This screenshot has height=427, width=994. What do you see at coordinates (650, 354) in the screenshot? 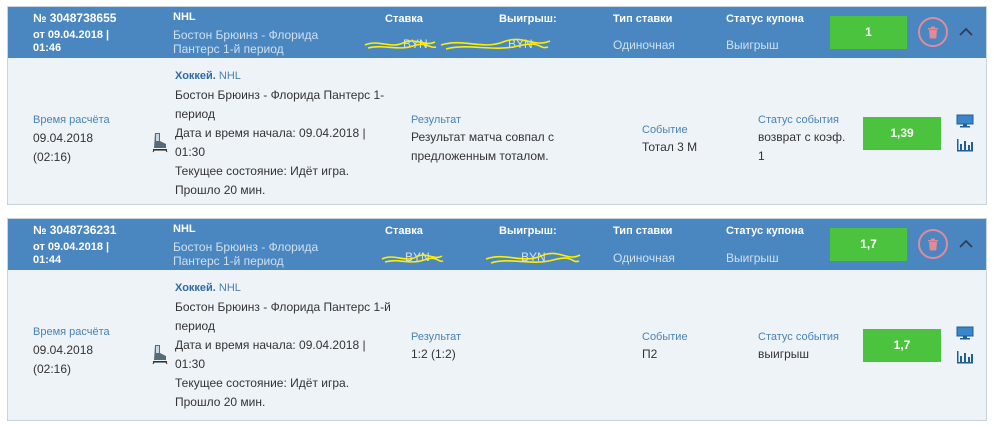
I see `event-value: П2` at bounding box center [650, 354].